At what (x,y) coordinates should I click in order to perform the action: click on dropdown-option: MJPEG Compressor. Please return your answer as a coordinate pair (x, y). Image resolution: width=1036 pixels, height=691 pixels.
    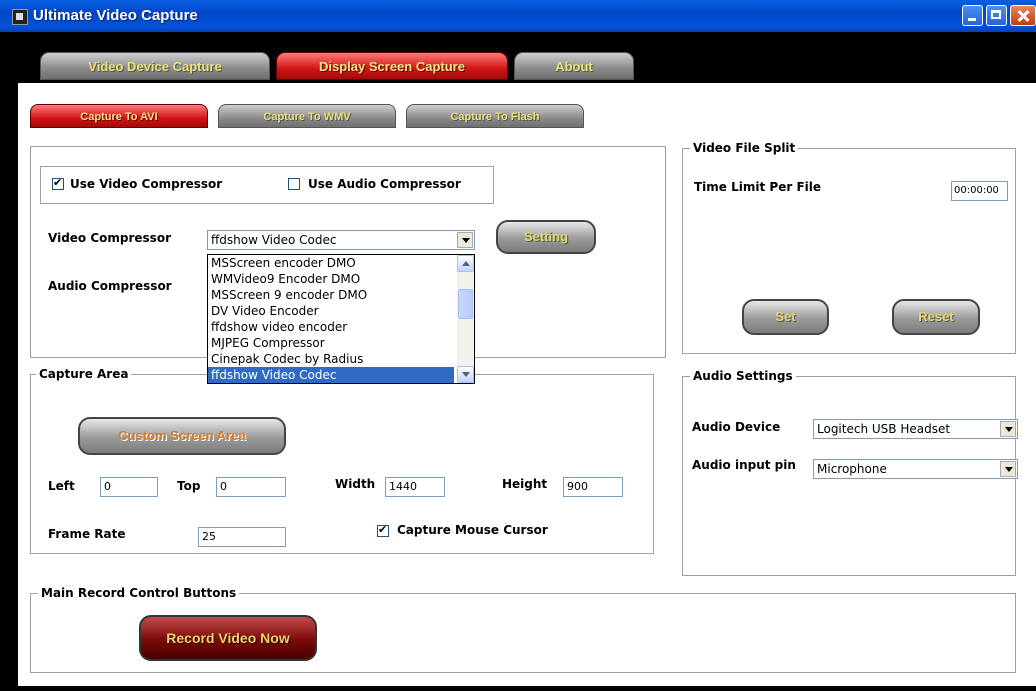
    Looking at the image, I should click on (331, 343).